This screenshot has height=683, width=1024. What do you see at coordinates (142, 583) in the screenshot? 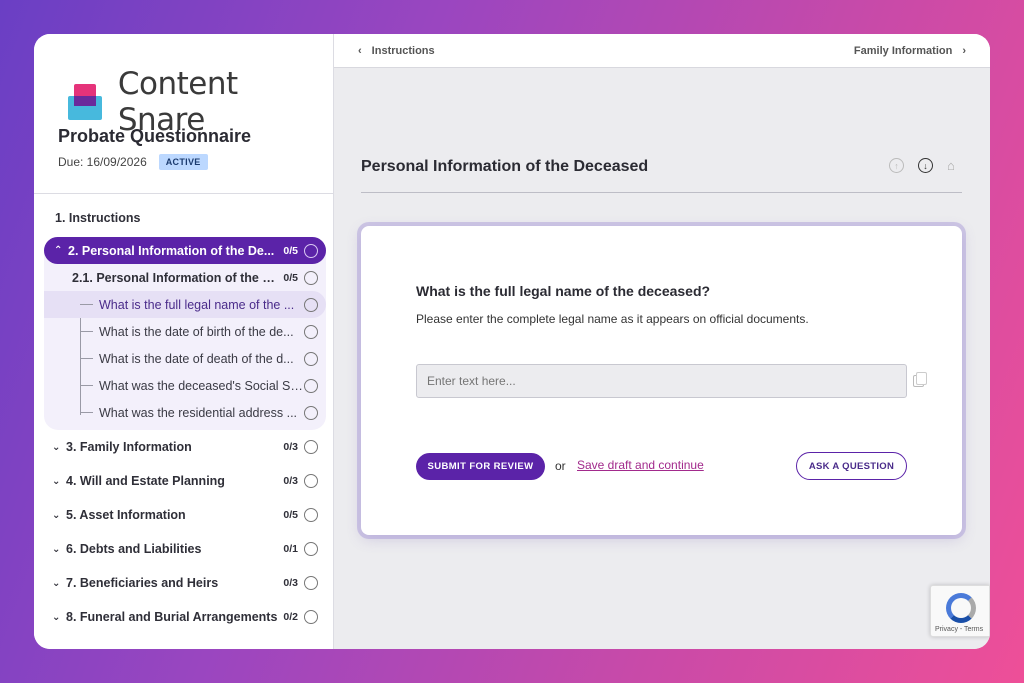
I see `nav-item-label: 7. Beneficiaries and Heirs` at bounding box center [142, 583].